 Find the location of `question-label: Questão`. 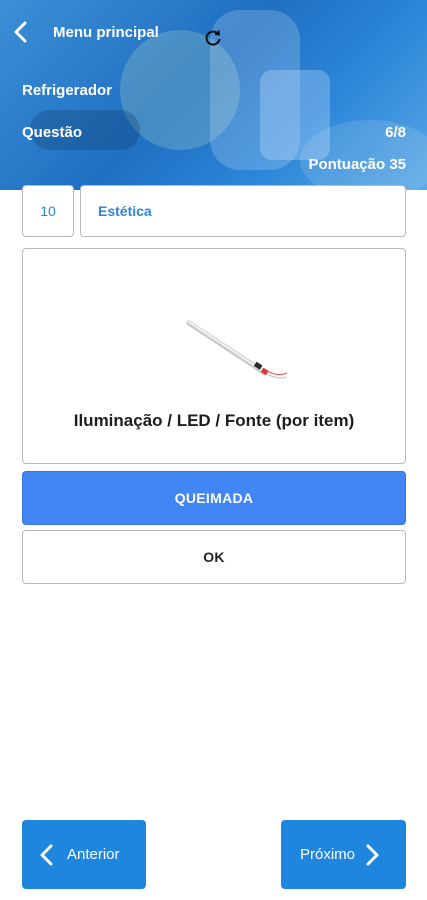

question-label: Questão is located at coordinates (52, 132).